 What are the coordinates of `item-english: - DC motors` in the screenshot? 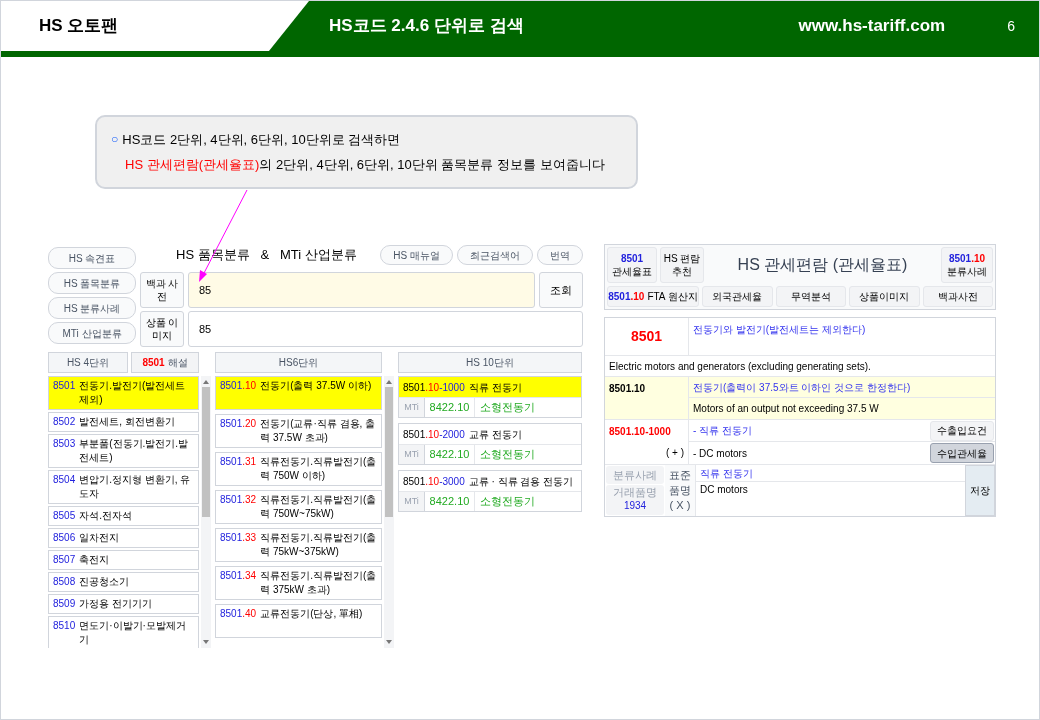 It's located at (720, 453).